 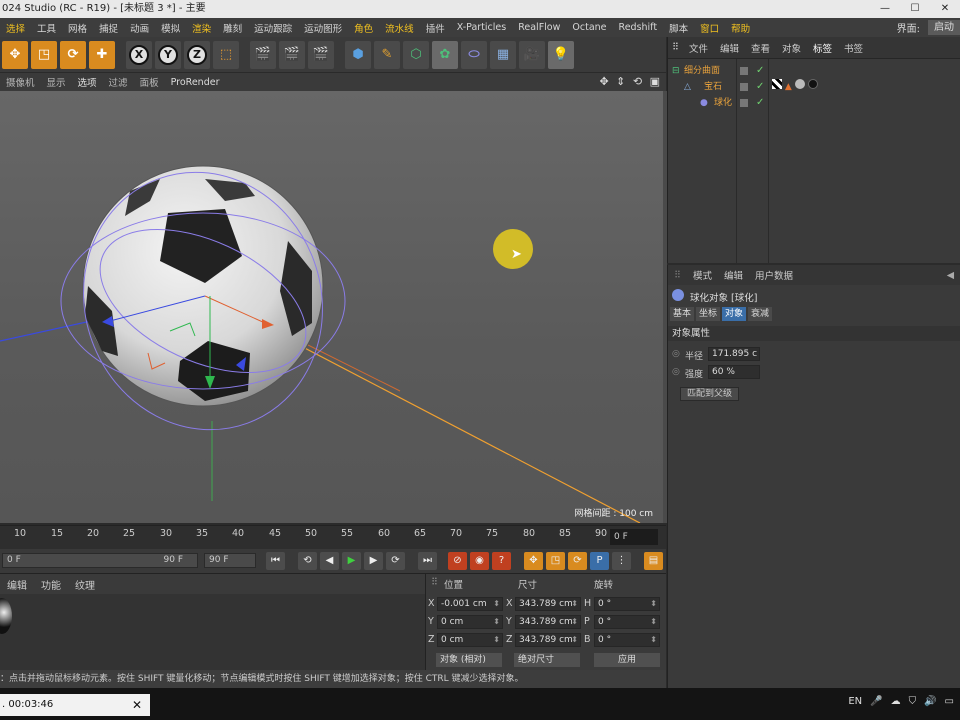 What do you see at coordinates (561, 54) in the screenshot?
I see `light-icon: 💡` at bounding box center [561, 54].